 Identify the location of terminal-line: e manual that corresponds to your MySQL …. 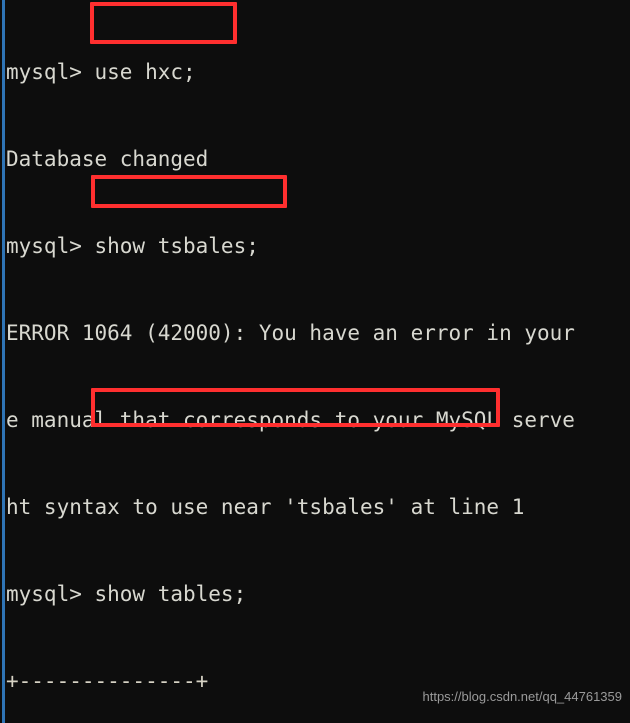
(290, 420).